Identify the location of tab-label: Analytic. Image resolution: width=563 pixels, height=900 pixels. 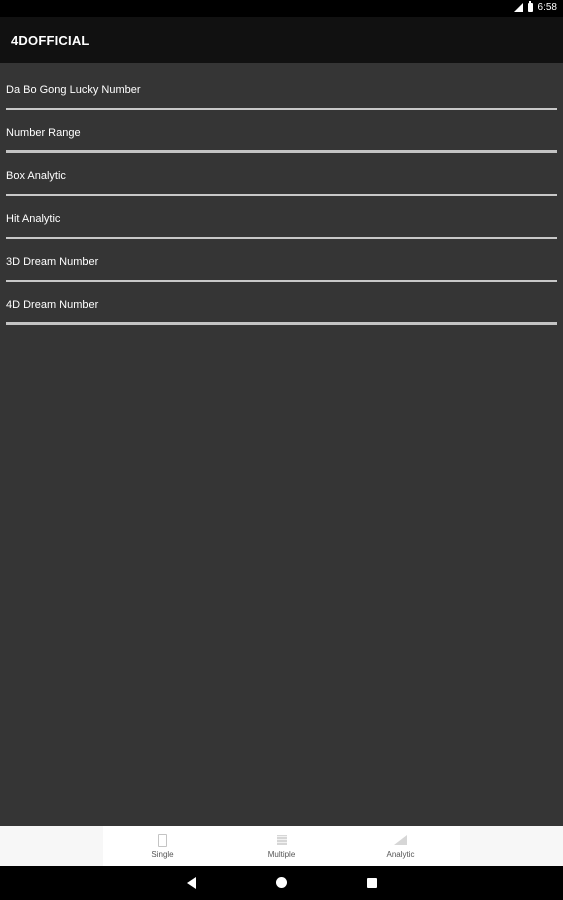
(400, 854).